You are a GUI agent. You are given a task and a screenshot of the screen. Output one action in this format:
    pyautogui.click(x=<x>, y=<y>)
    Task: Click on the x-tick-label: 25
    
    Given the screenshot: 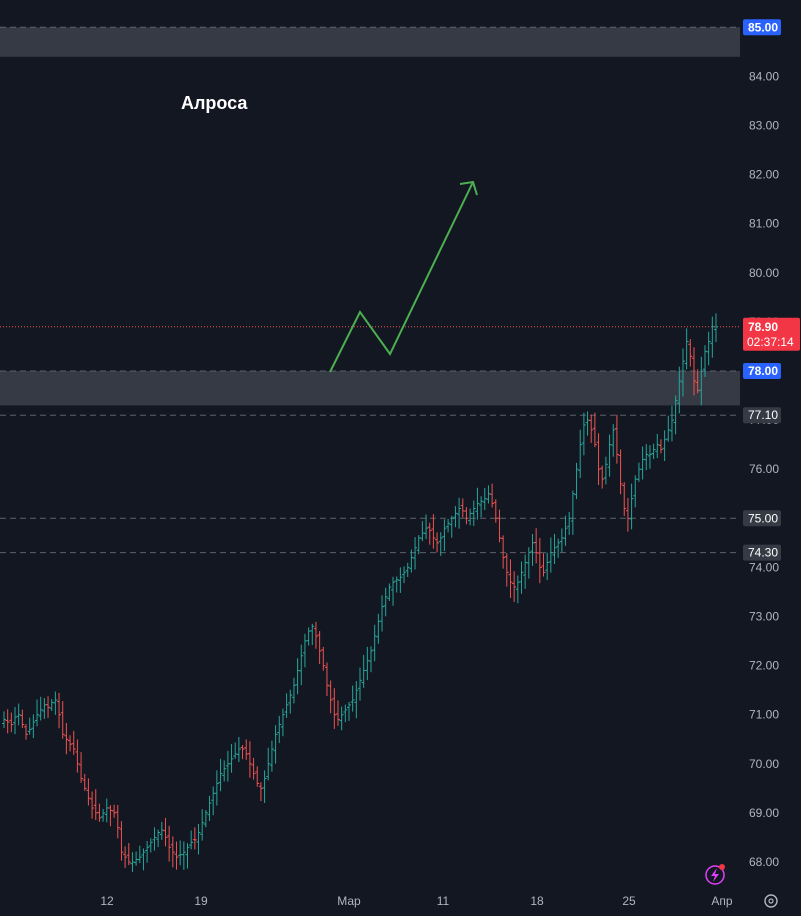 What is the action you would take?
    pyautogui.click(x=629, y=901)
    